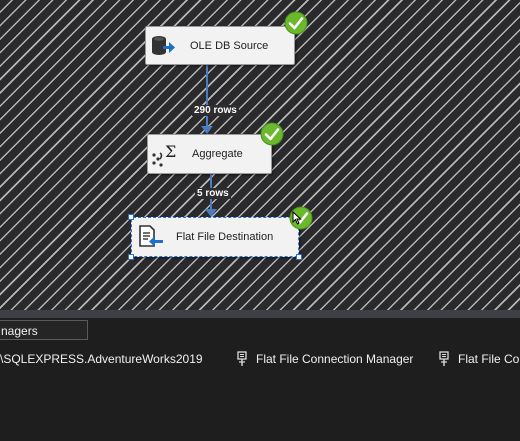 This screenshot has width=520, height=441. What do you see at coordinates (207, 99) in the screenshot?
I see `data-path-source-to-aggregate` at bounding box center [207, 99].